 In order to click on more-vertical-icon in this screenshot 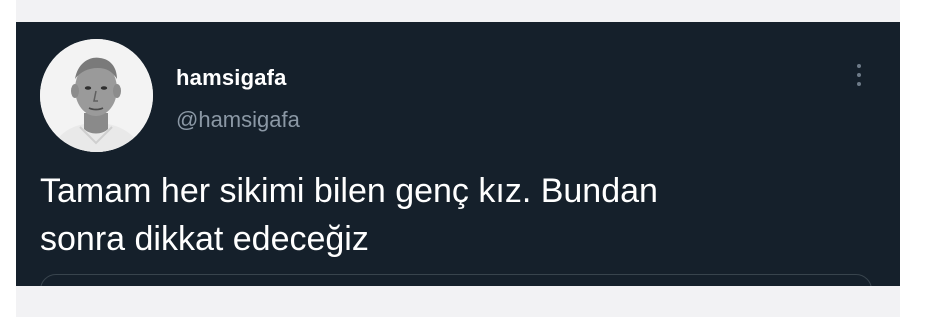, I will do `click(859, 66)`.